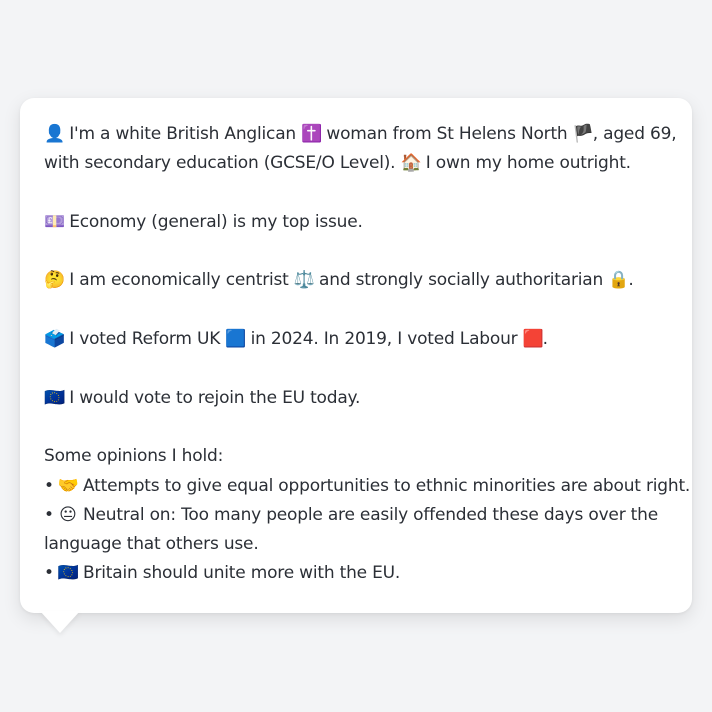 This screenshot has width=712, height=712. What do you see at coordinates (183, 134) in the screenshot?
I see `identity-text-1: I'm a white British Anglican` at bounding box center [183, 134].